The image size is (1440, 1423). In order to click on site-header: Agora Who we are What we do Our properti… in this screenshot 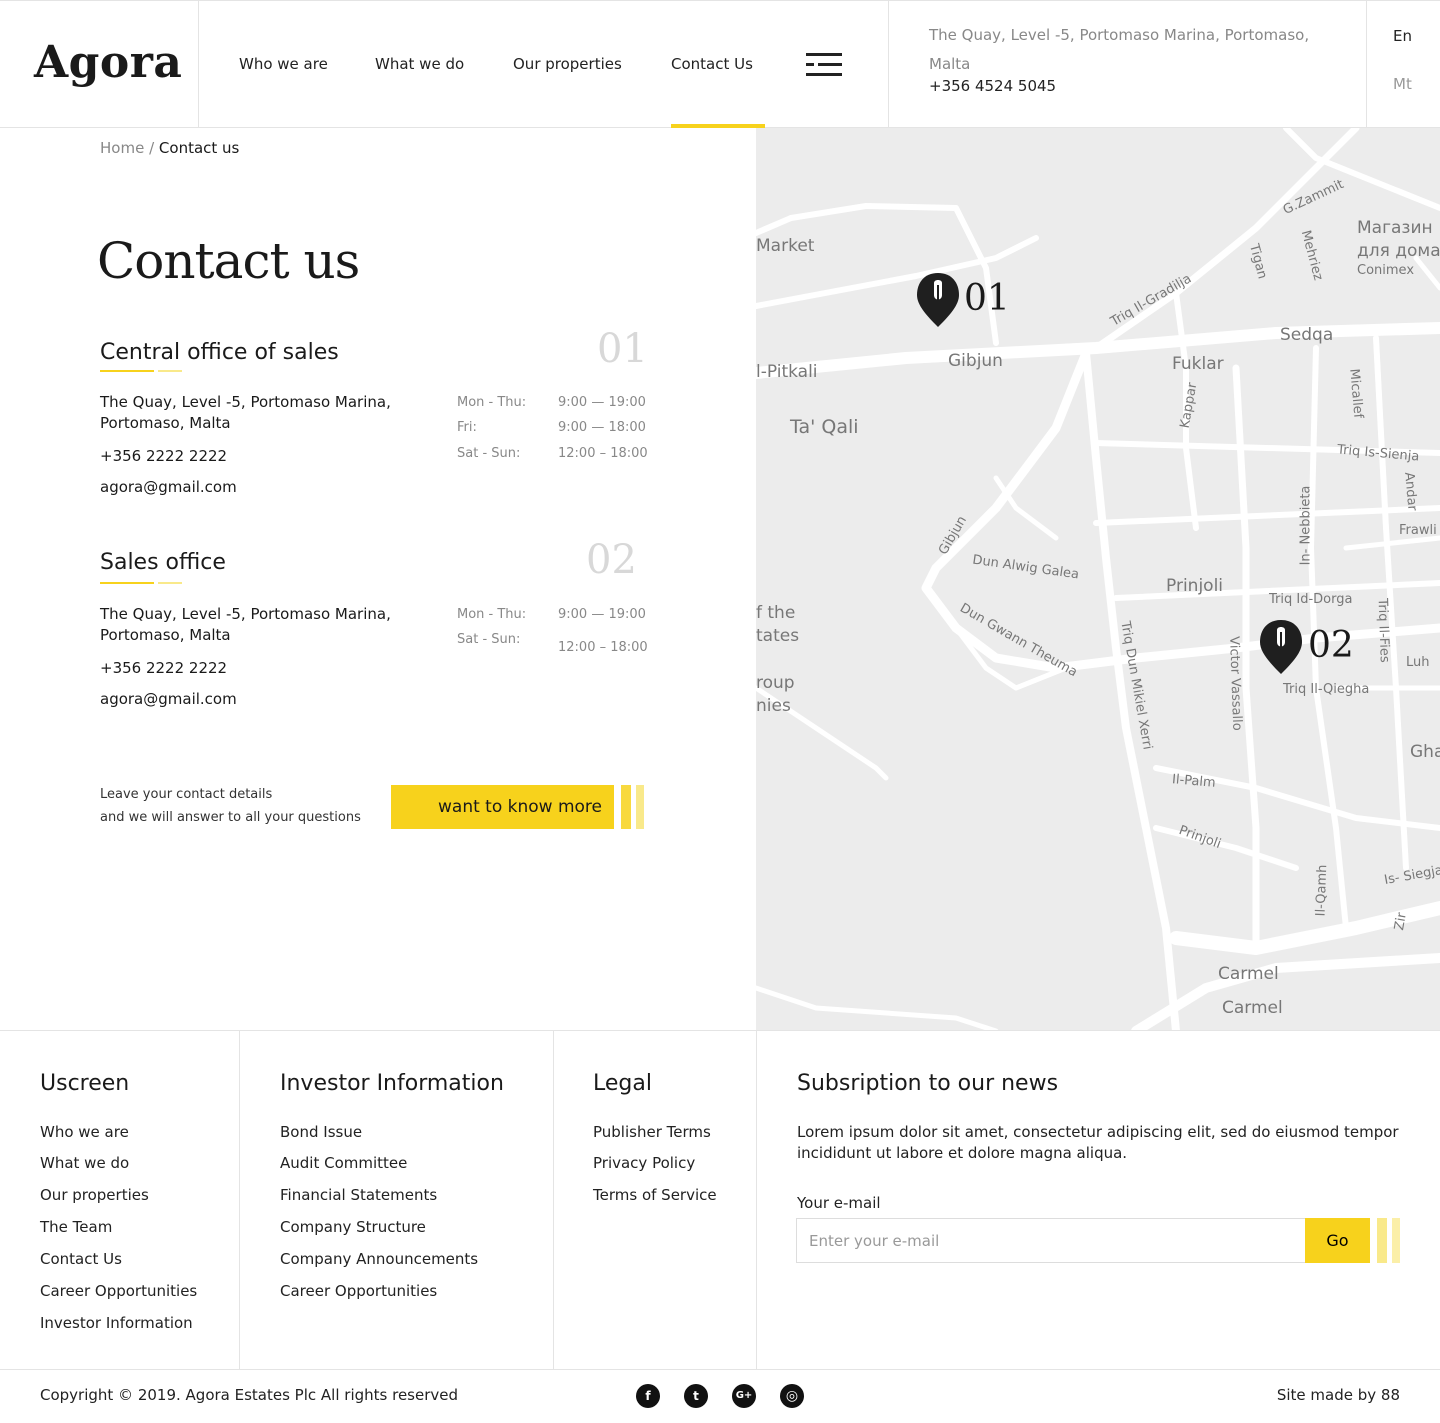, I will do `click(720, 64)`.